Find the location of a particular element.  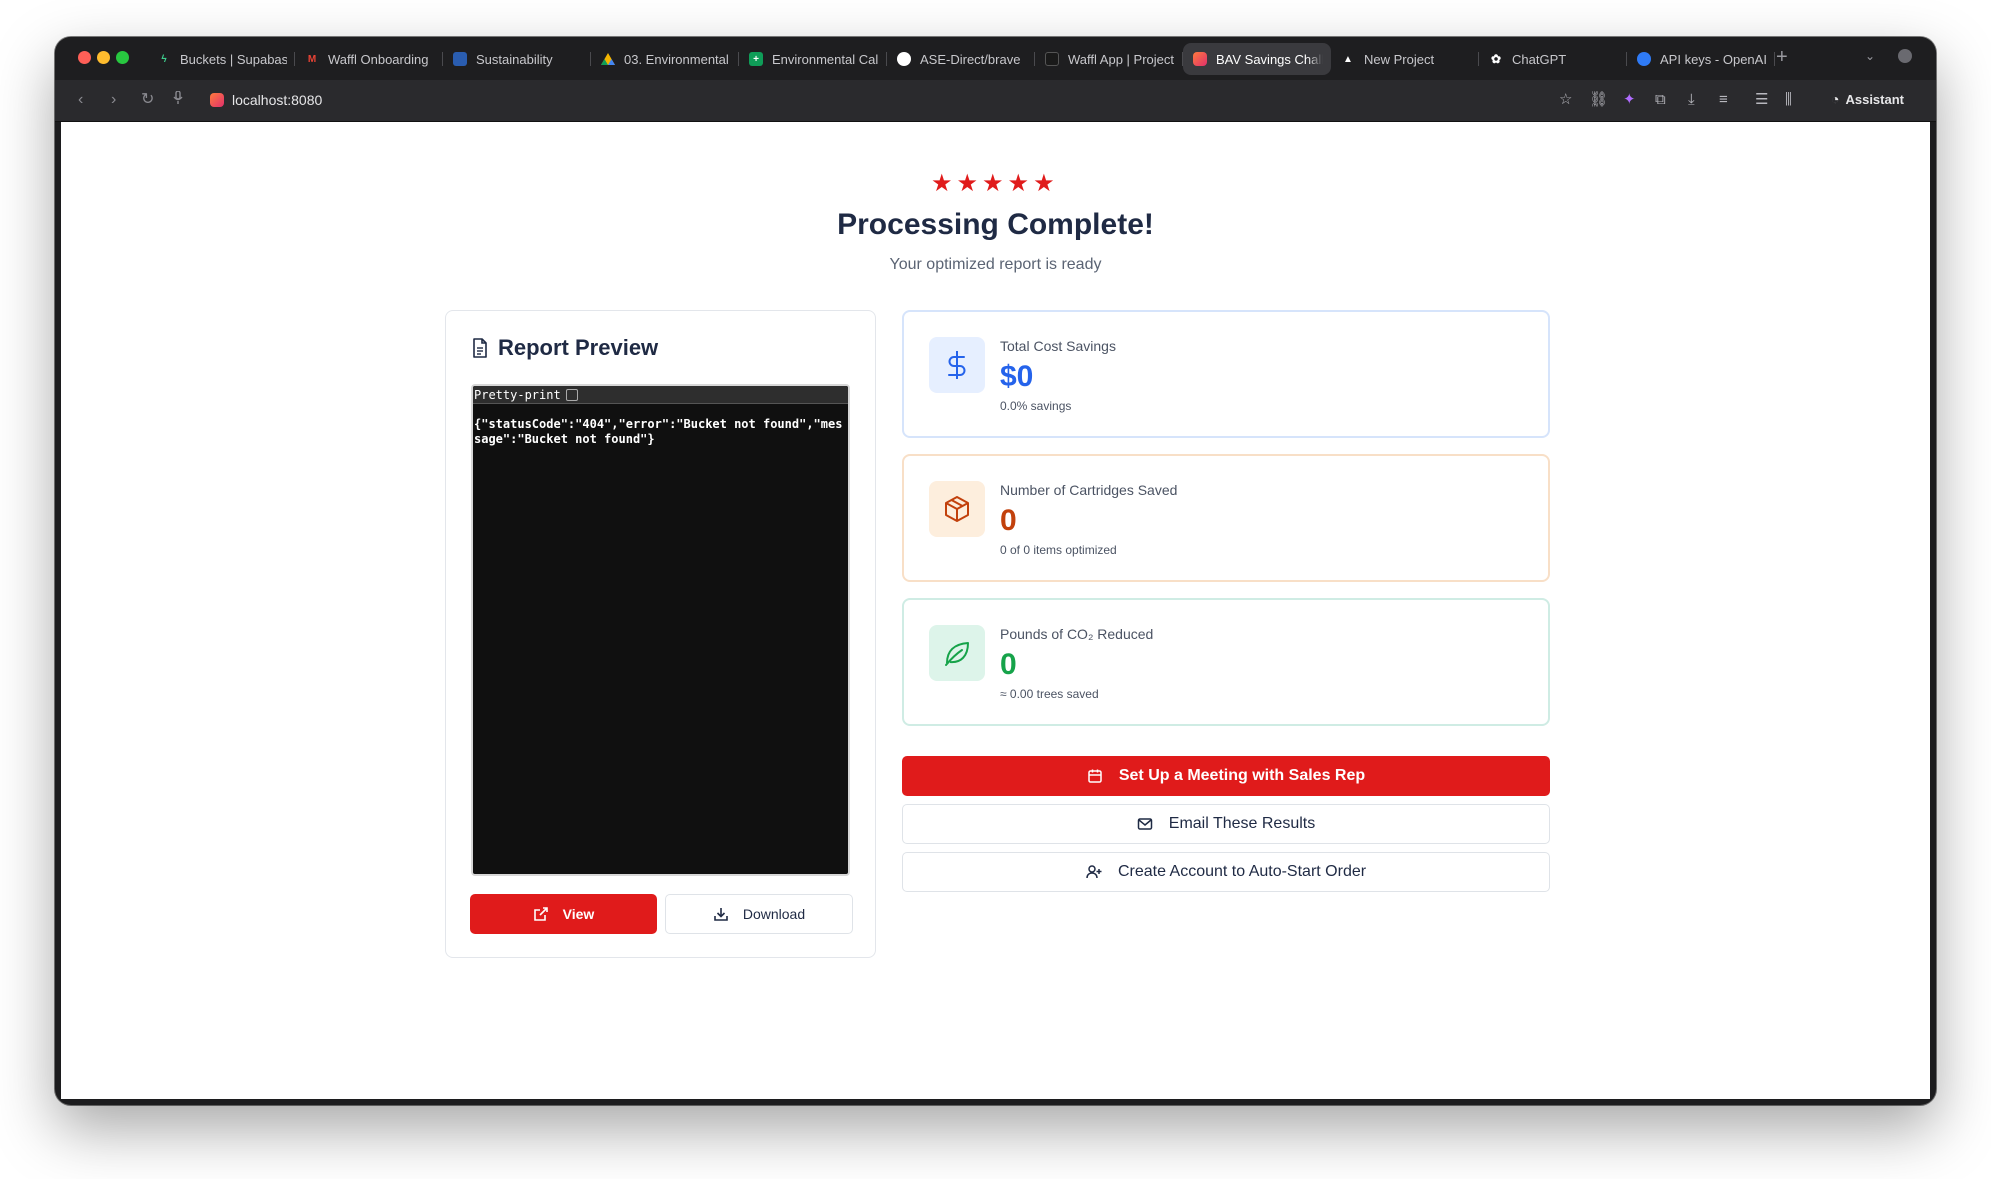

page-subtitle: Your optimized report is ready is located at coordinates (995, 264).